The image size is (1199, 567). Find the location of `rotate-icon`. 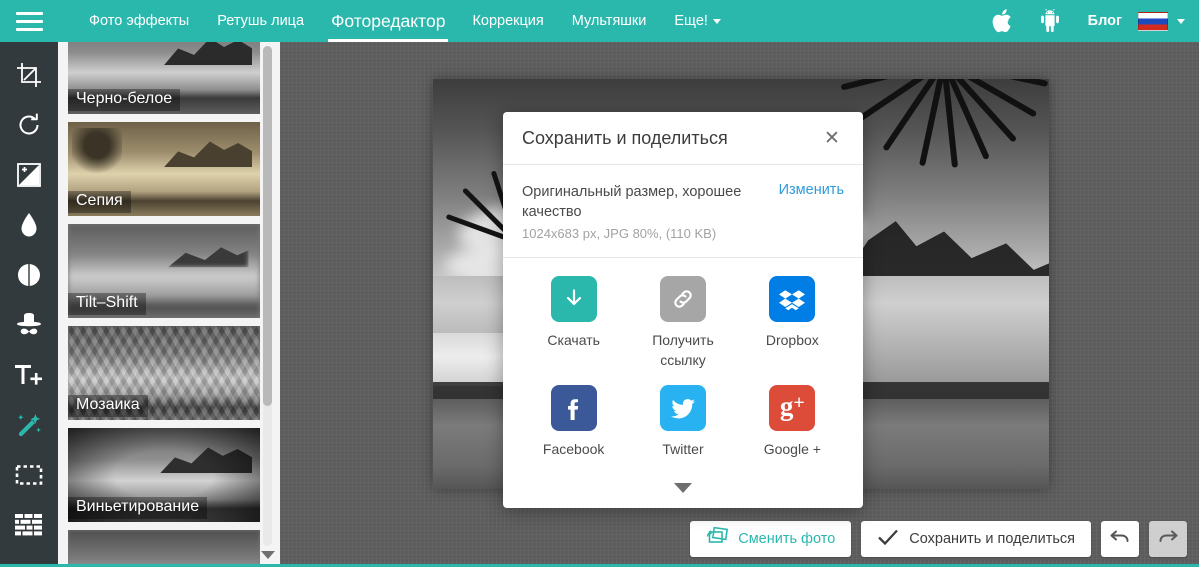

rotate-icon is located at coordinates (29, 125).